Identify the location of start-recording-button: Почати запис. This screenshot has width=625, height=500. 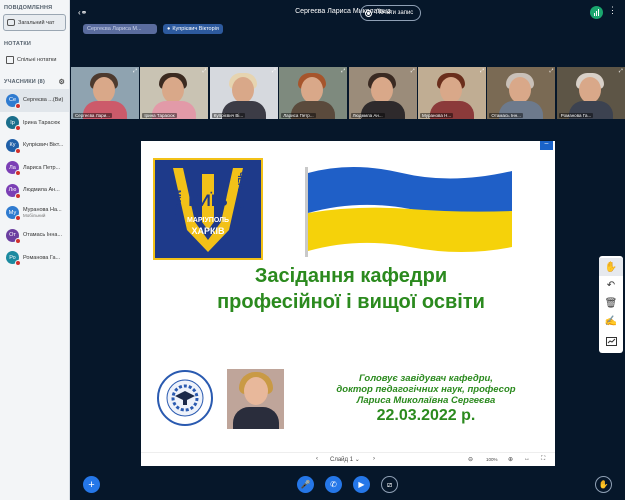
(391, 13).